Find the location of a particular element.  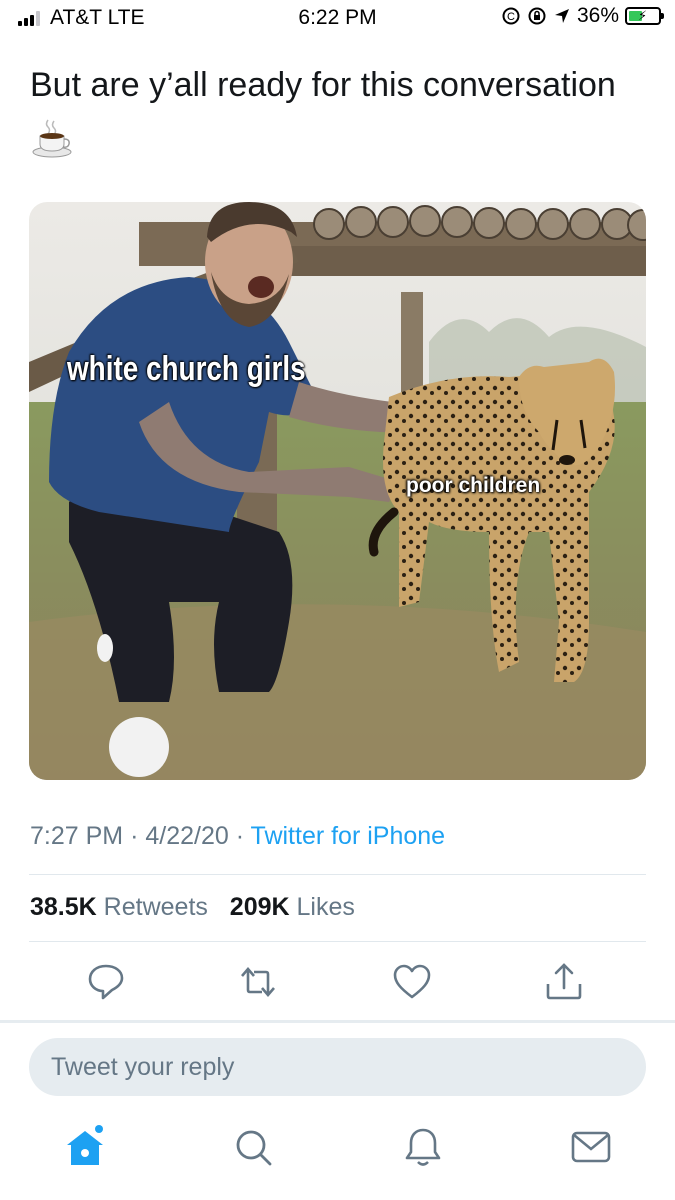

reply-input: Tweet your reply is located at coordinates (337, 1067).